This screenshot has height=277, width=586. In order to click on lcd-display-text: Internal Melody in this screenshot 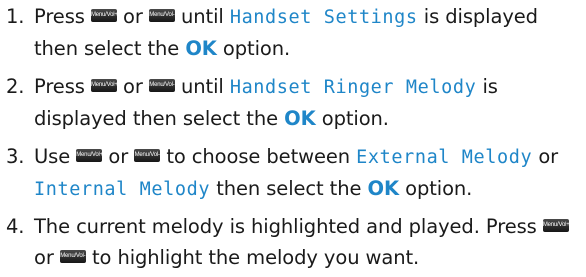, I will do `click(122, 189)`.